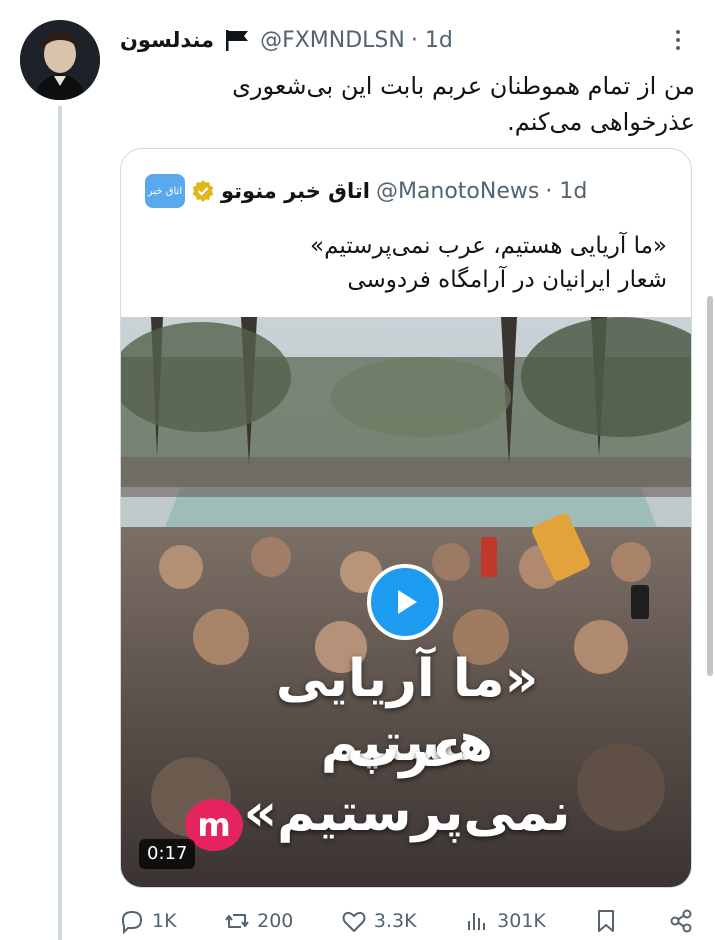 This screenshot has width=715, height=940. I want to click on quoted-avatar: اتاق خبر, so click(165, 191).